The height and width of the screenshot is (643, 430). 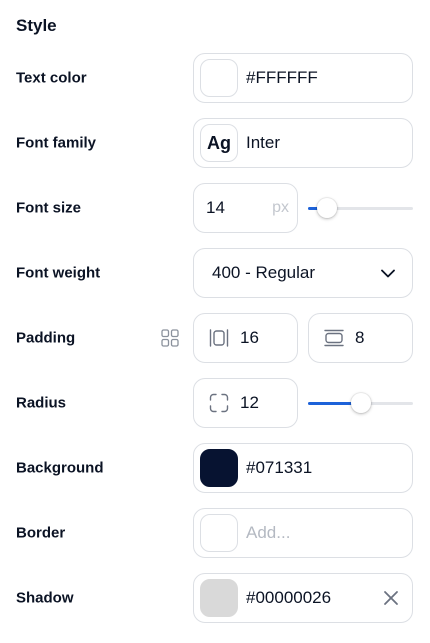 I want to click on background-swatch, so click(x=219, y=468).